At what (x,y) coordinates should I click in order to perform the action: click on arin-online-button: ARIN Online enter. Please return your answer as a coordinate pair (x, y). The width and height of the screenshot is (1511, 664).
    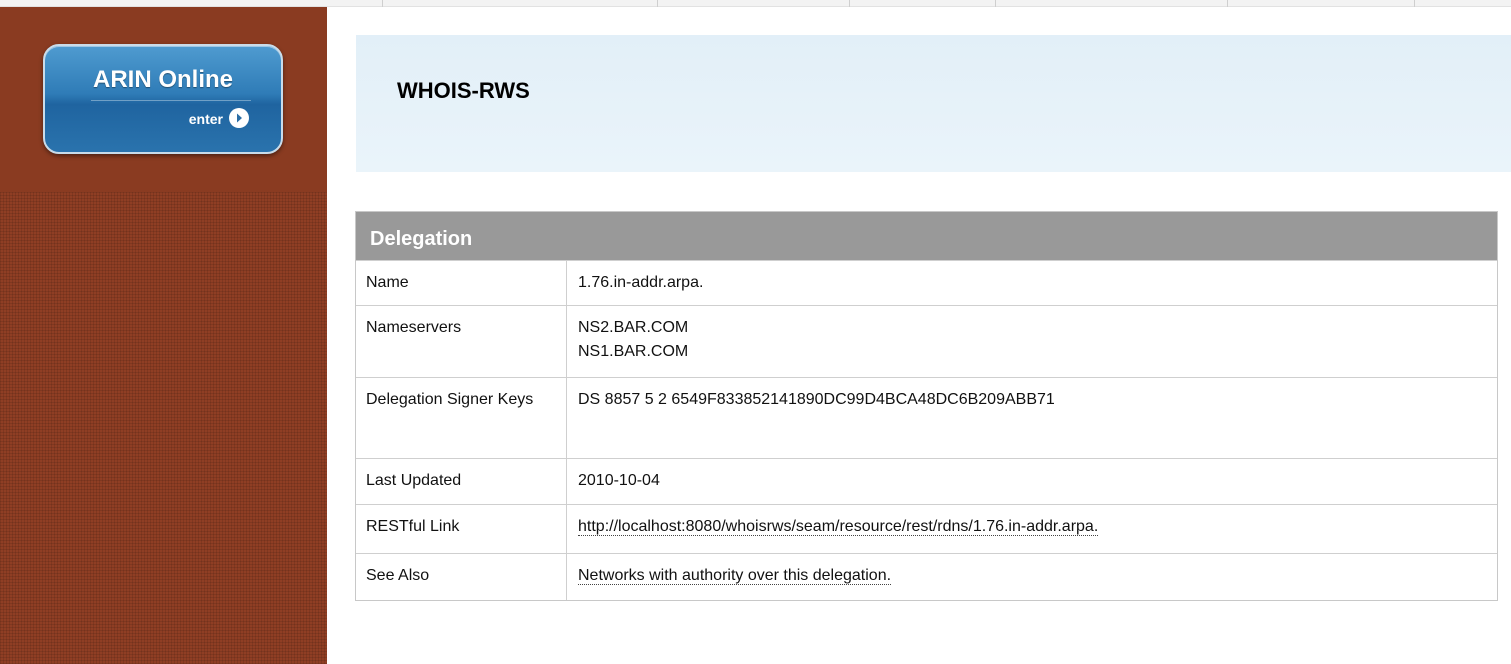
    Looking at the image, I should click on (163, 99).